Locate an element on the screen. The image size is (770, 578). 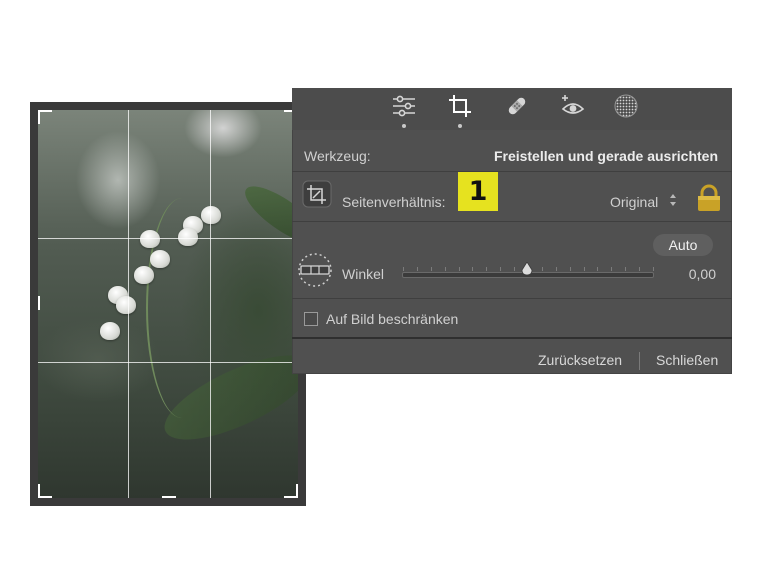
sliders-icon is located at coordinates (404, 106).